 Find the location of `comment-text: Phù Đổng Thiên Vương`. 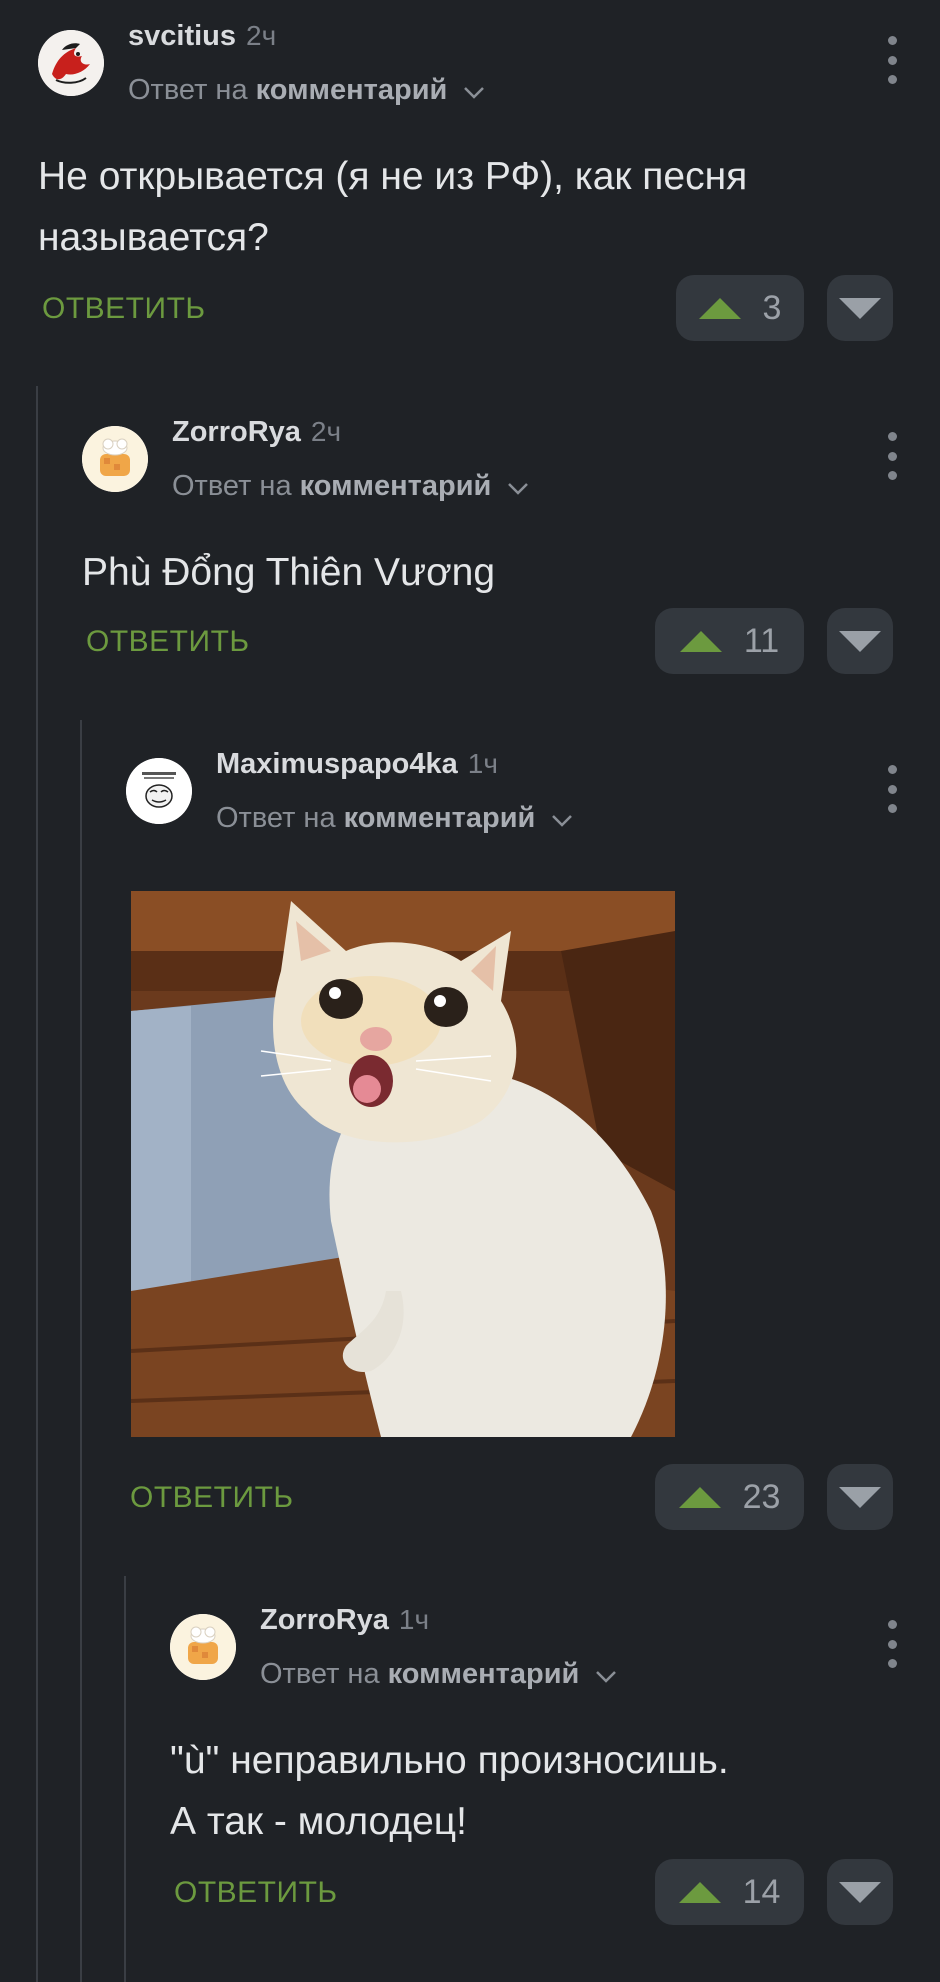

comment-text: Phù Đổng Thiên Vương is located at coordinates (288, 572).